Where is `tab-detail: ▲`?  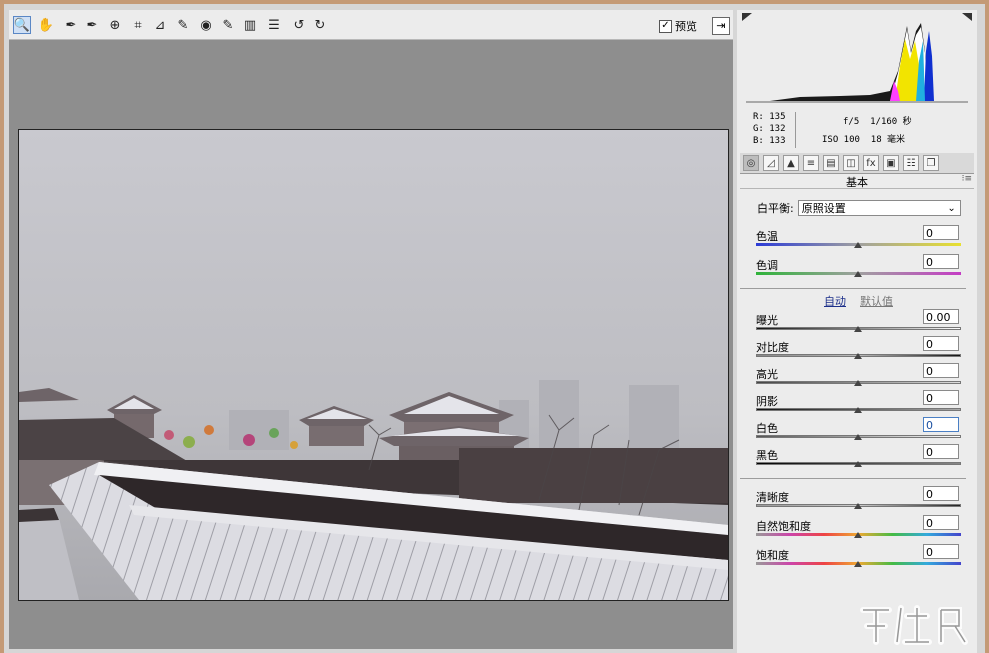
tab-detail: ▲ is located at coordinates (791, 163).